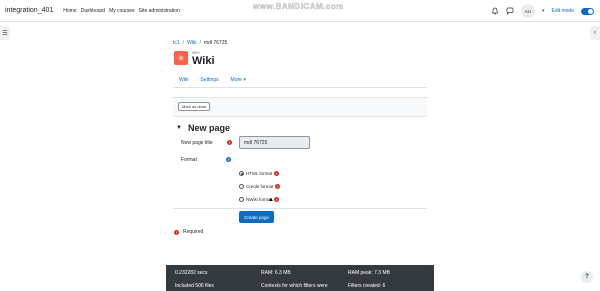 This screenshot has height=291, width=600. I want to click on footer-time: 0.232282 secs, so click(191, 273).